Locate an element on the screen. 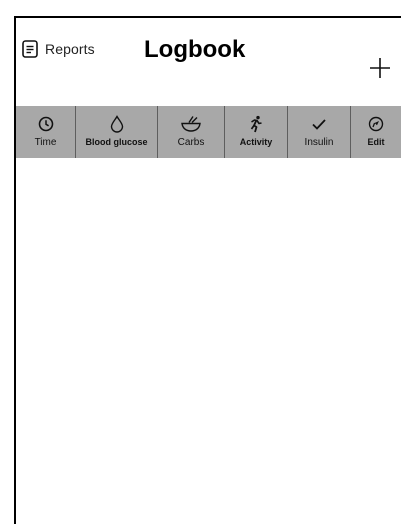 The image size is (401, 524). reports-button: Reports is located at coordinates (58, 49).